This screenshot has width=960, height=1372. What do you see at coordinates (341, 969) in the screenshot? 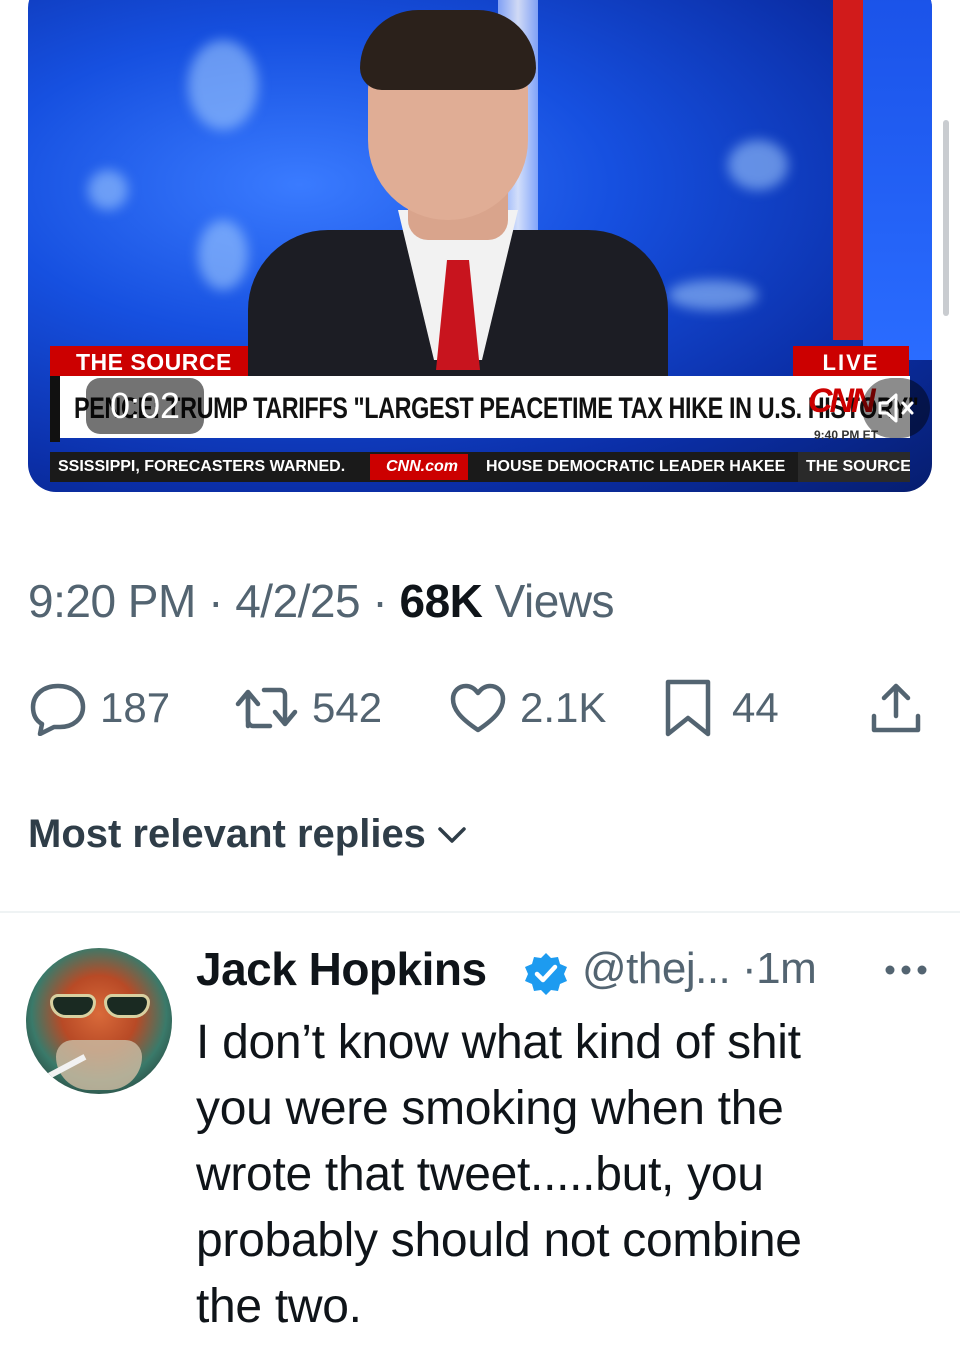
I see `reply-author-name: Jack Hopkins` at bounding box center [341, 969].